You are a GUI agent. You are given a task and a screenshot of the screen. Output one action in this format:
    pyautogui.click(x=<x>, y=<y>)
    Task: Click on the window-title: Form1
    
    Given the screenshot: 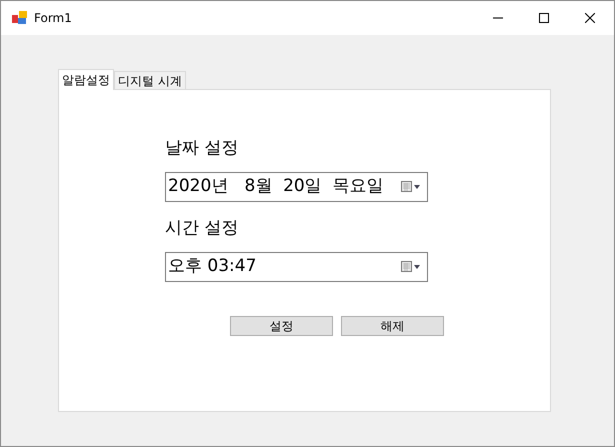 What is the action you would take?
    pyautogui.click(x=53, y=18)
    